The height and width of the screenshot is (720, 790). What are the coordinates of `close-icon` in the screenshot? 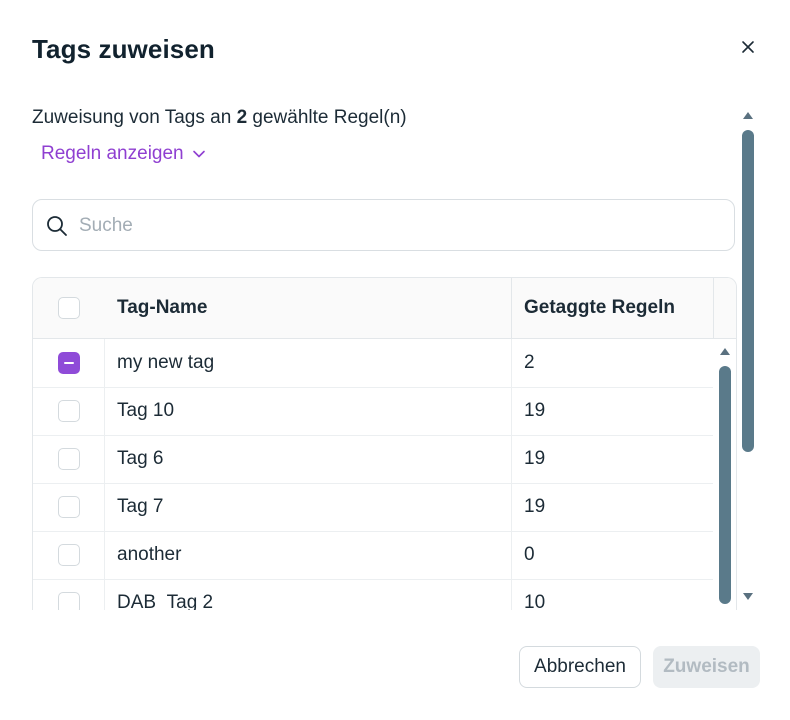 It's located at (748, 47).